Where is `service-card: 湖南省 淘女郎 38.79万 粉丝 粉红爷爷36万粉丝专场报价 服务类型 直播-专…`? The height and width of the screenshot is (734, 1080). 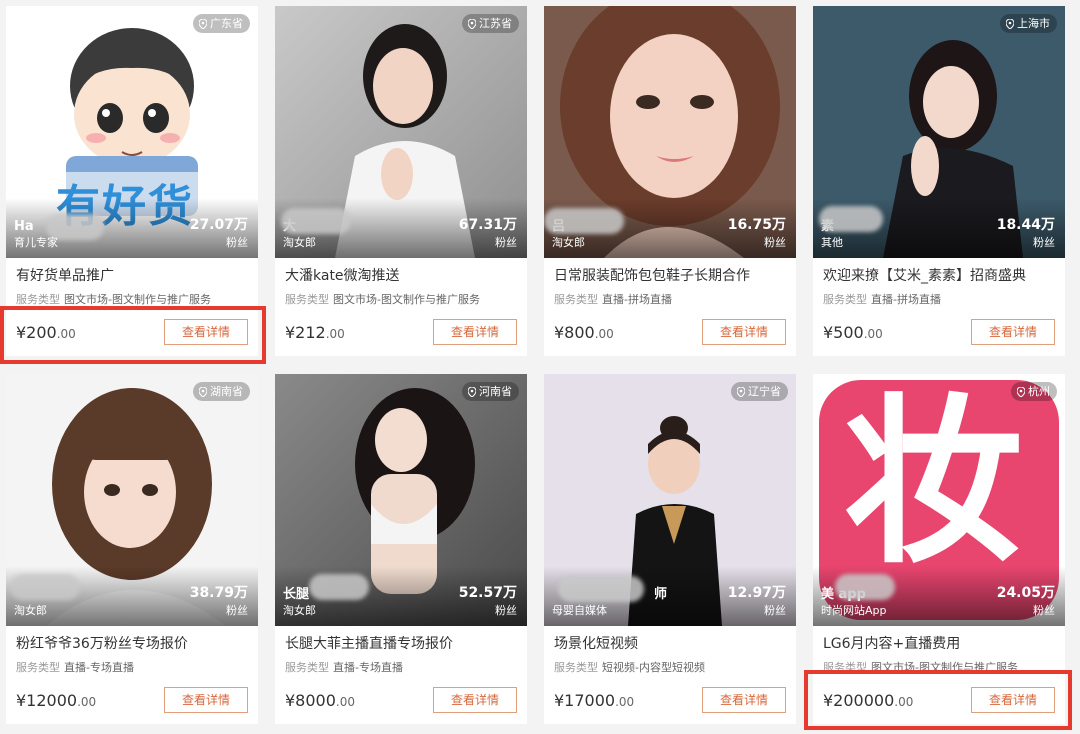
service-card: 湖南省 淘女郎 38.79万 粉丝 粉红爷爷36万粉丝专场报价 服务类型 直播-专… is located at coordinates (132, 549).